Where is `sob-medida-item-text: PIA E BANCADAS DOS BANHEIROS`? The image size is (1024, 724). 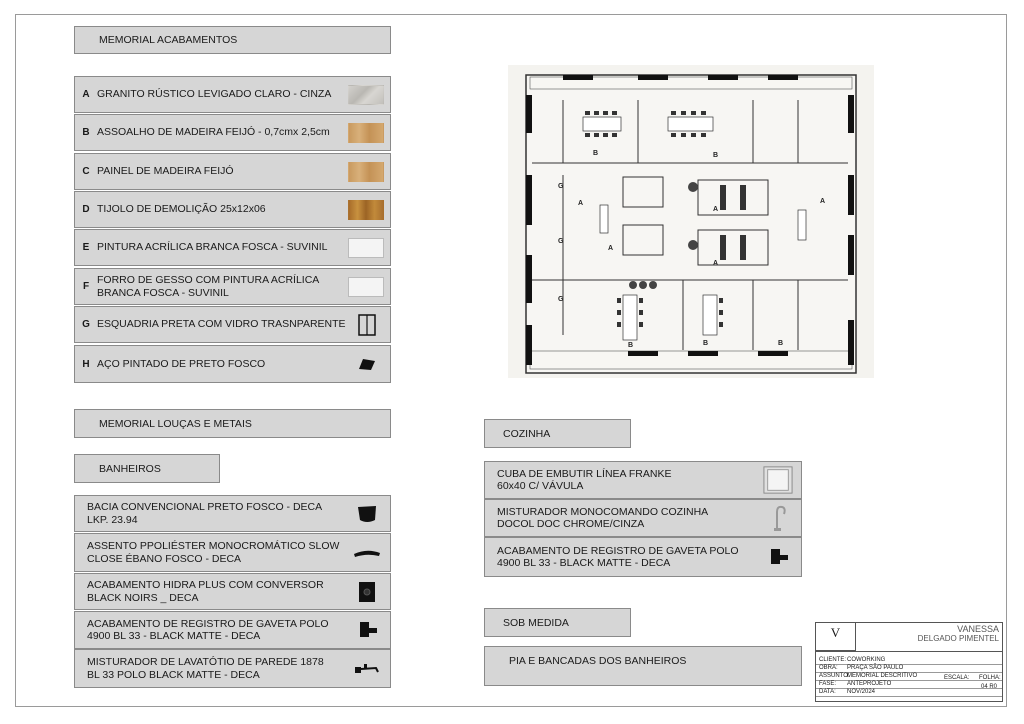 sob-medida-item-text: PIA E BANCADAS DOS BANHEIROS is located at coordinates (598, 661).